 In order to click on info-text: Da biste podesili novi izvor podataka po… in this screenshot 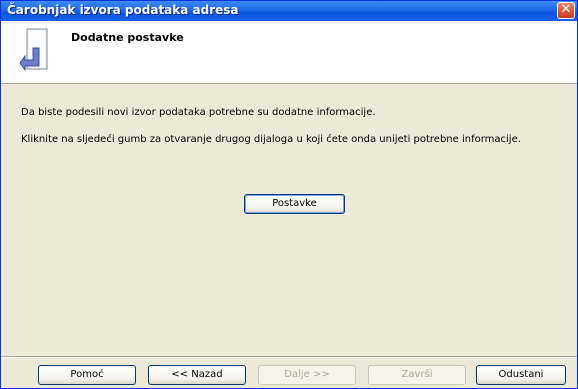, I will do `click(198, 112)`.